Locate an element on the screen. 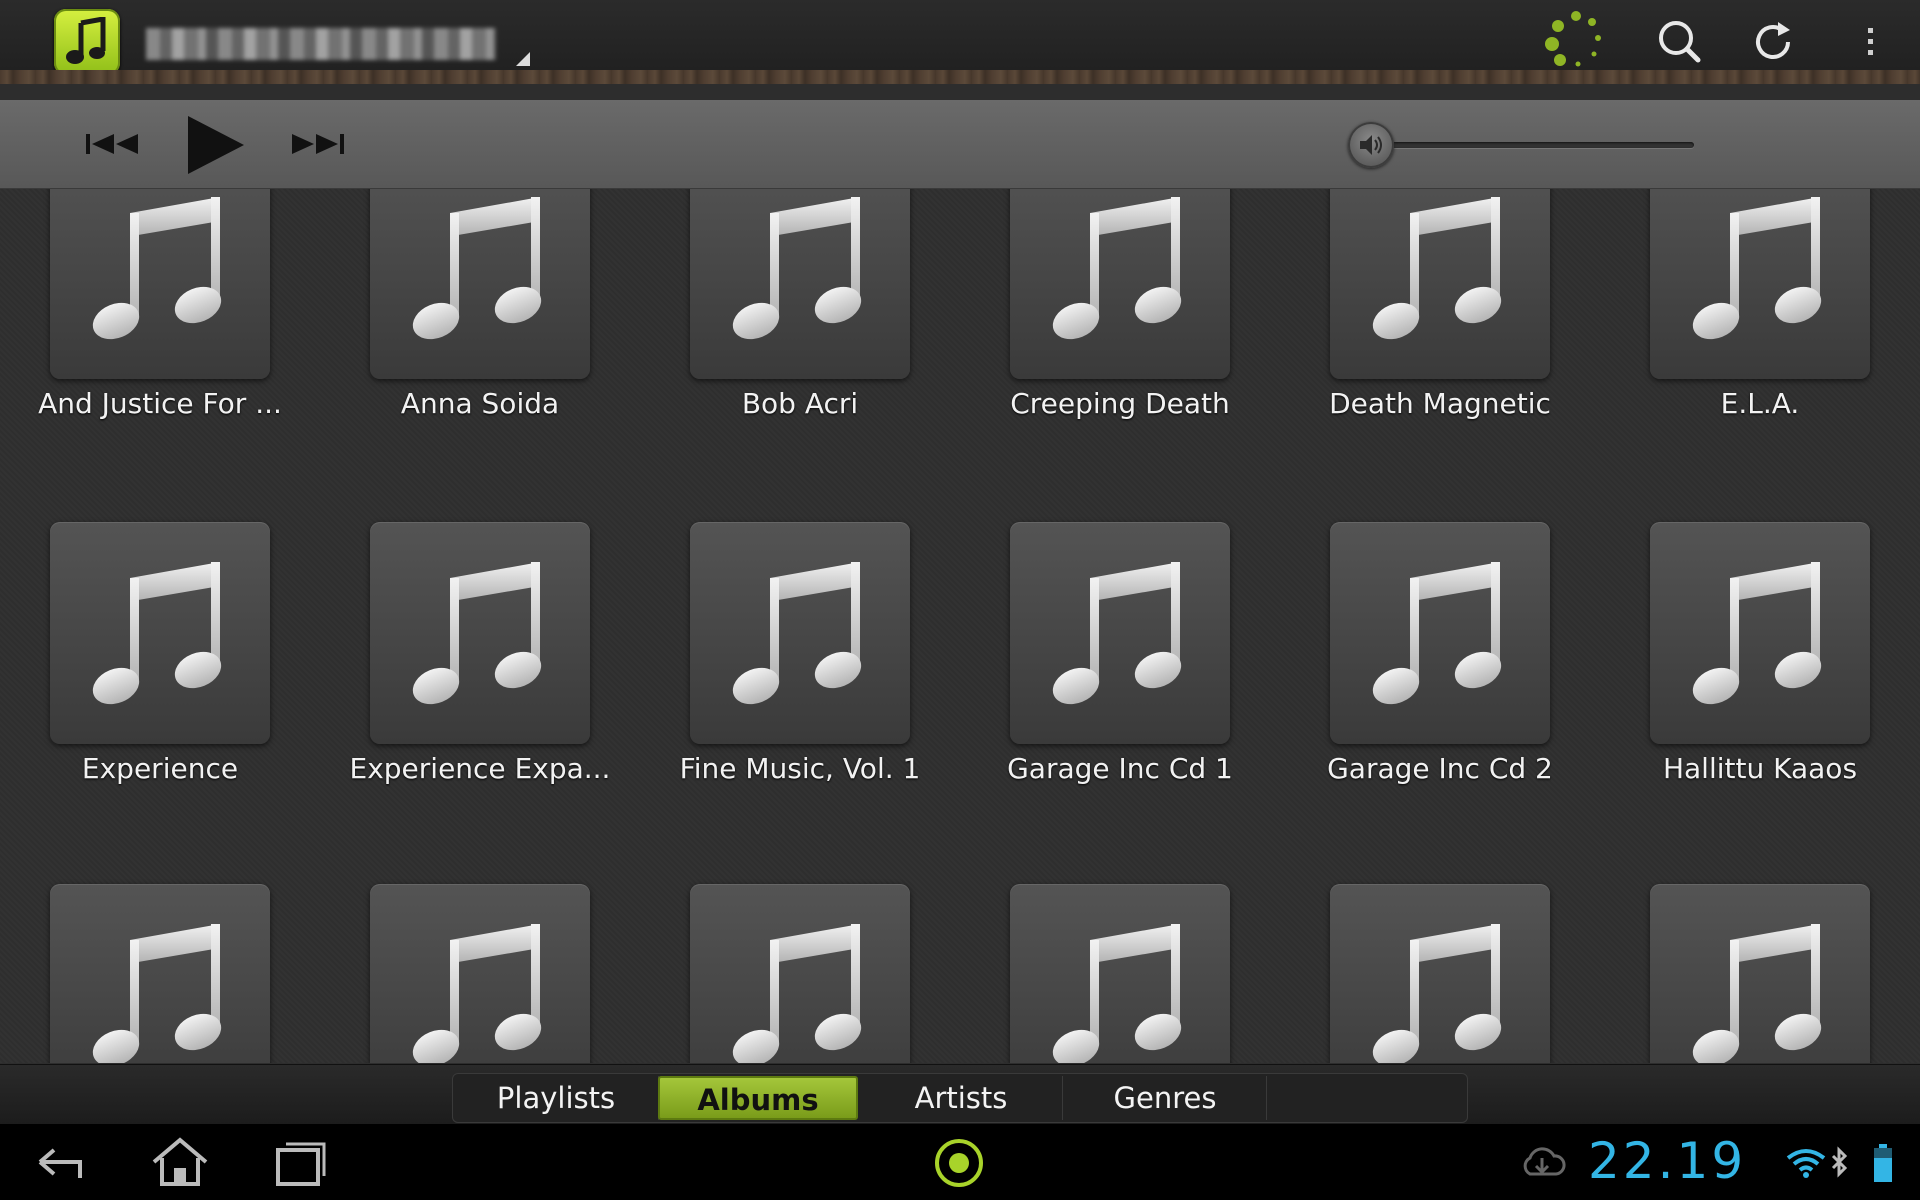 This screenshot has width=1920, height=1200. album-item: Garage Inc Cd 2 is located at coordinates (1440, 672).